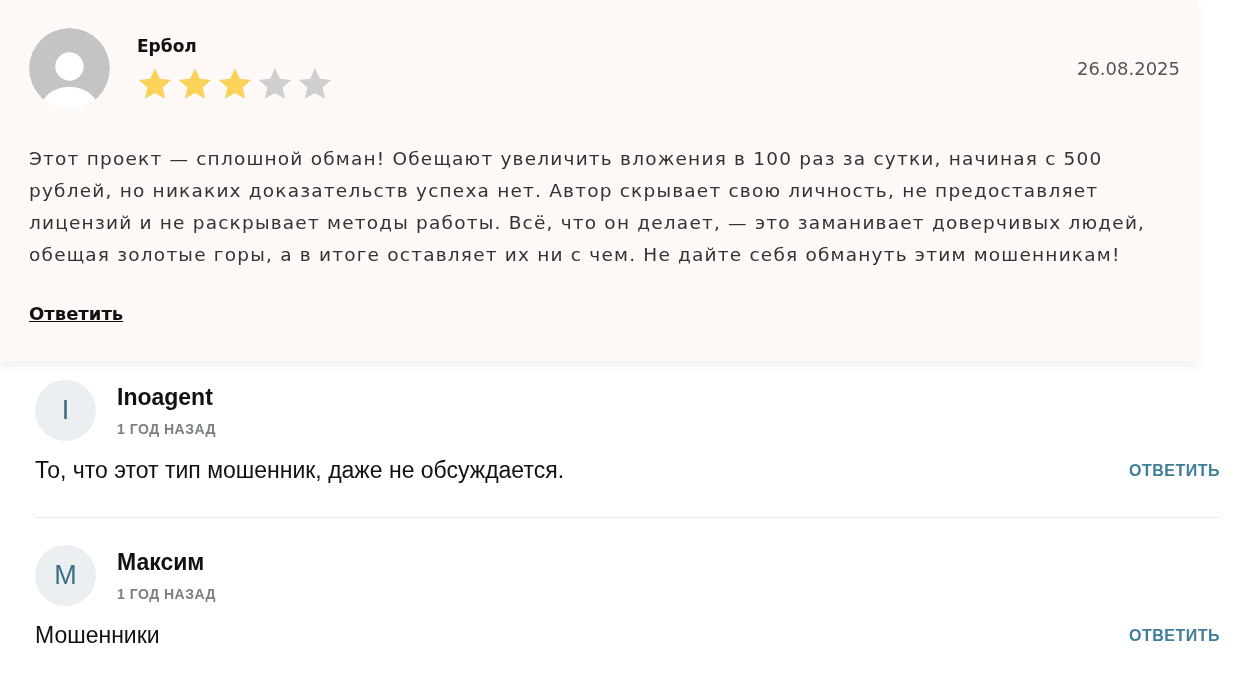  Describe the element at coordinates (1128, 68) in the screenshot. I see `review-date: 26.08.2025` at that location.